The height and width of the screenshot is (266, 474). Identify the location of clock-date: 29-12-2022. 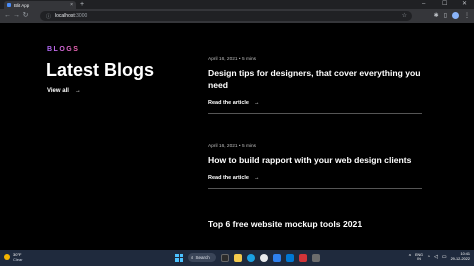
(460, 259).